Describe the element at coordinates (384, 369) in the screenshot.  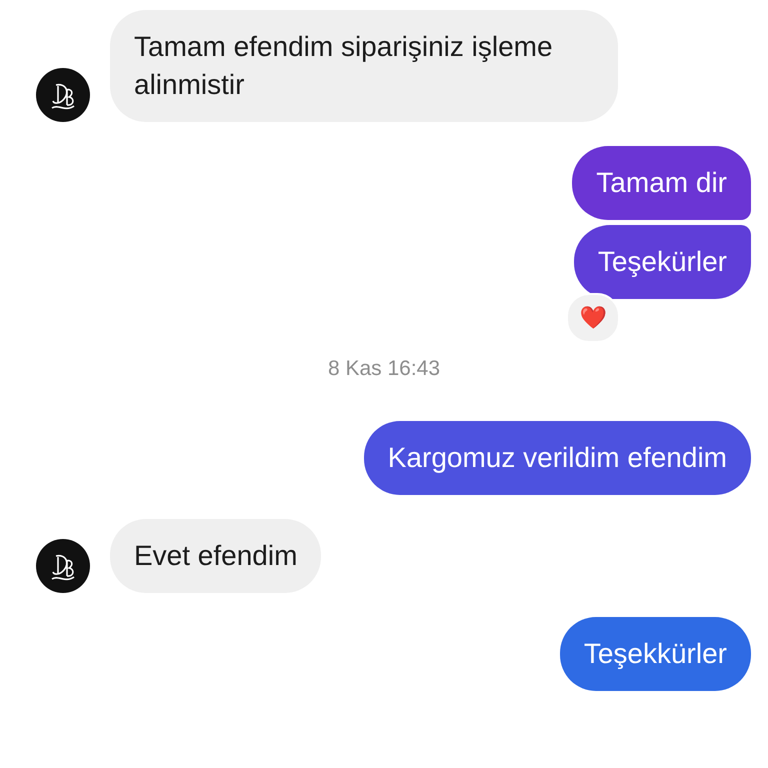
I see `timestamp: 8 Kas 16:43` at that location.